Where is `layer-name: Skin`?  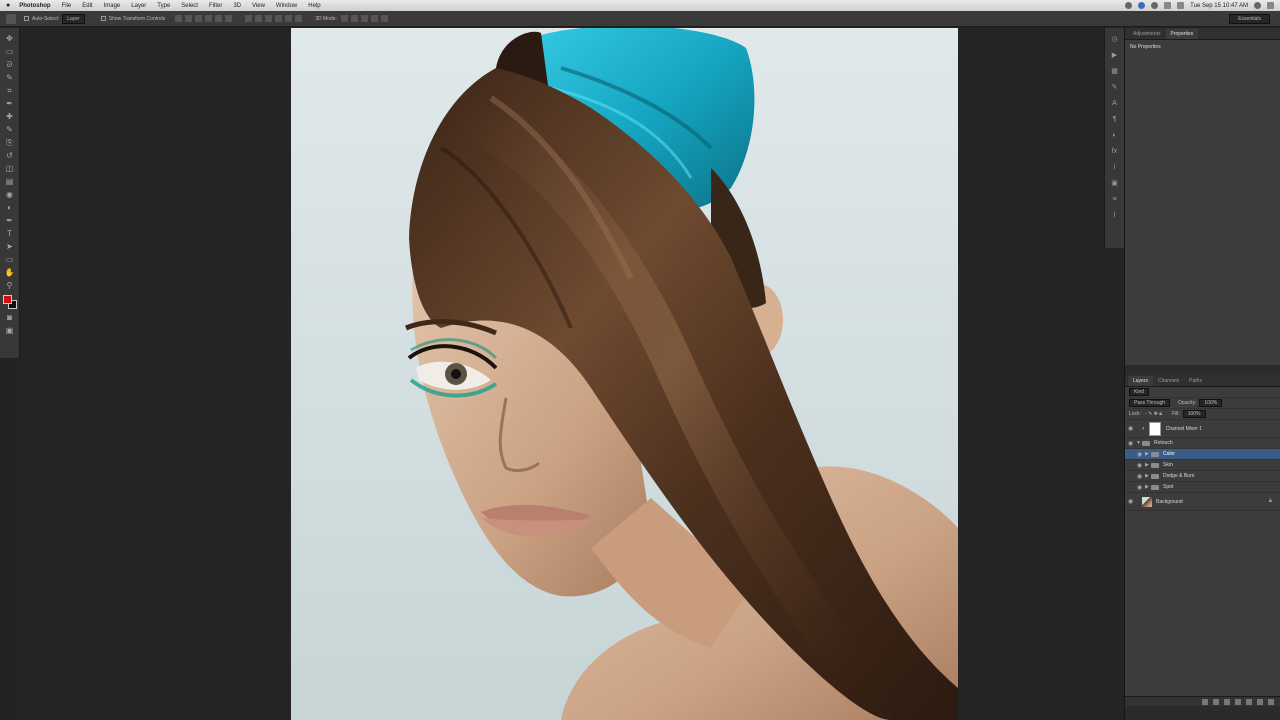
layer-name: Skin is located at coordinates (1168, 465).